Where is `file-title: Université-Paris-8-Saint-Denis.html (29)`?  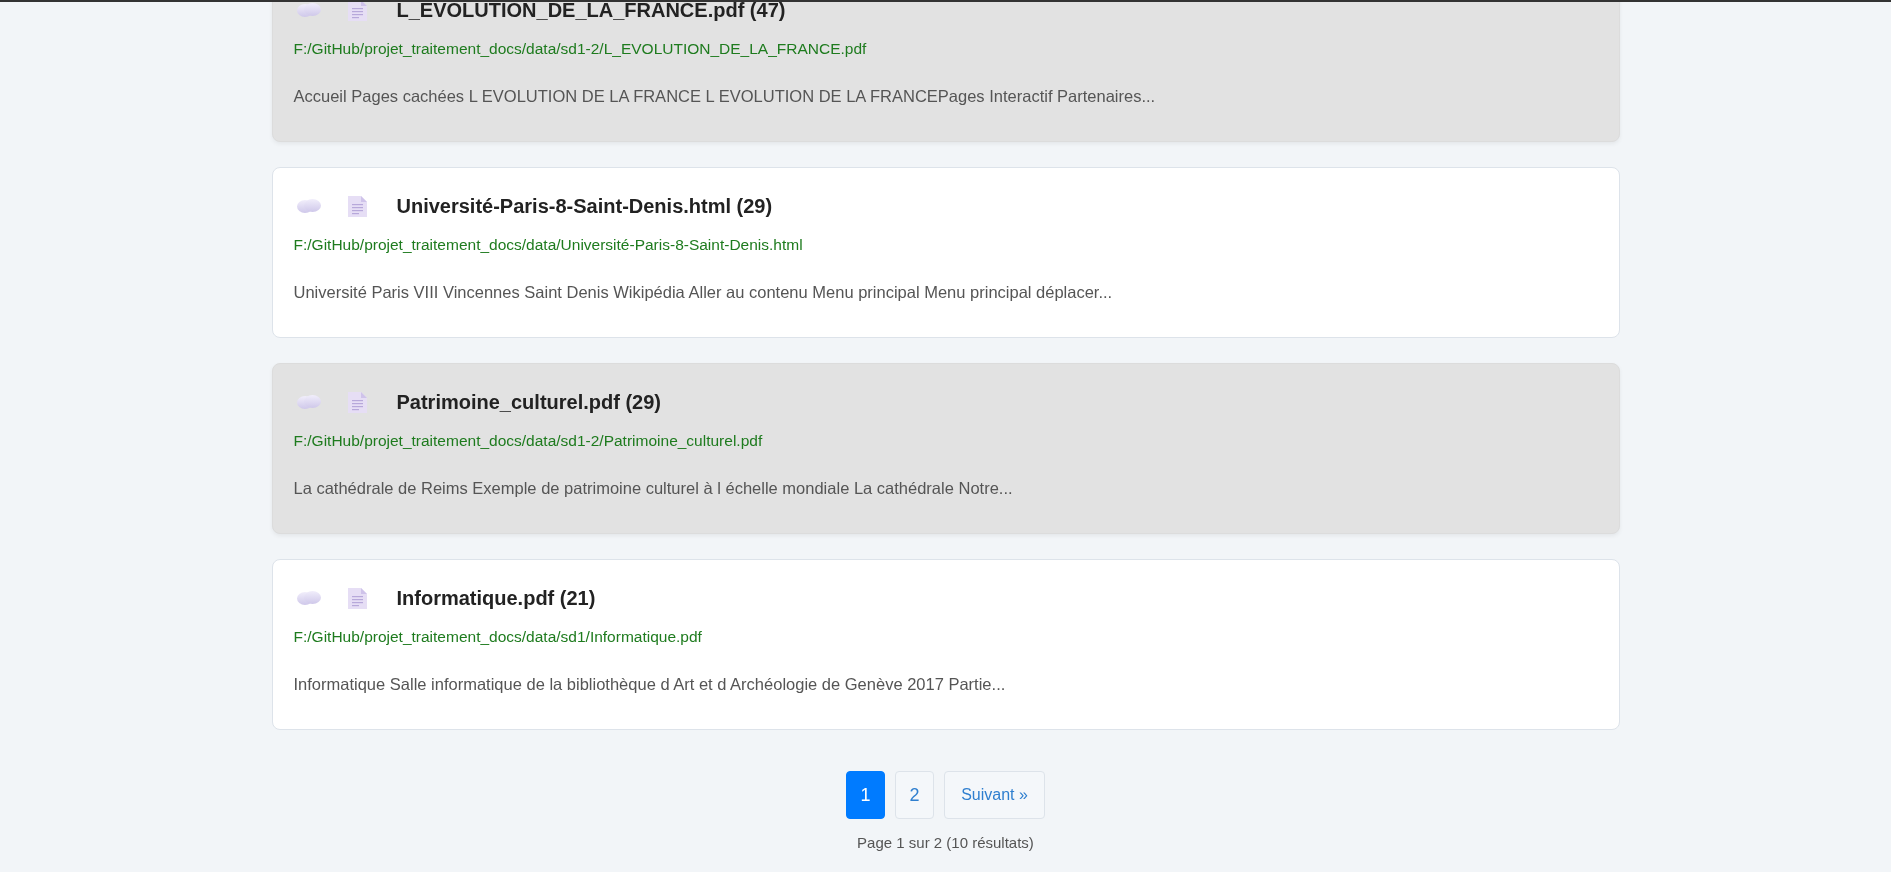 file-title: Université-Paris-8-Saint-Denis.html (29) is located at coordinates (584, 206).